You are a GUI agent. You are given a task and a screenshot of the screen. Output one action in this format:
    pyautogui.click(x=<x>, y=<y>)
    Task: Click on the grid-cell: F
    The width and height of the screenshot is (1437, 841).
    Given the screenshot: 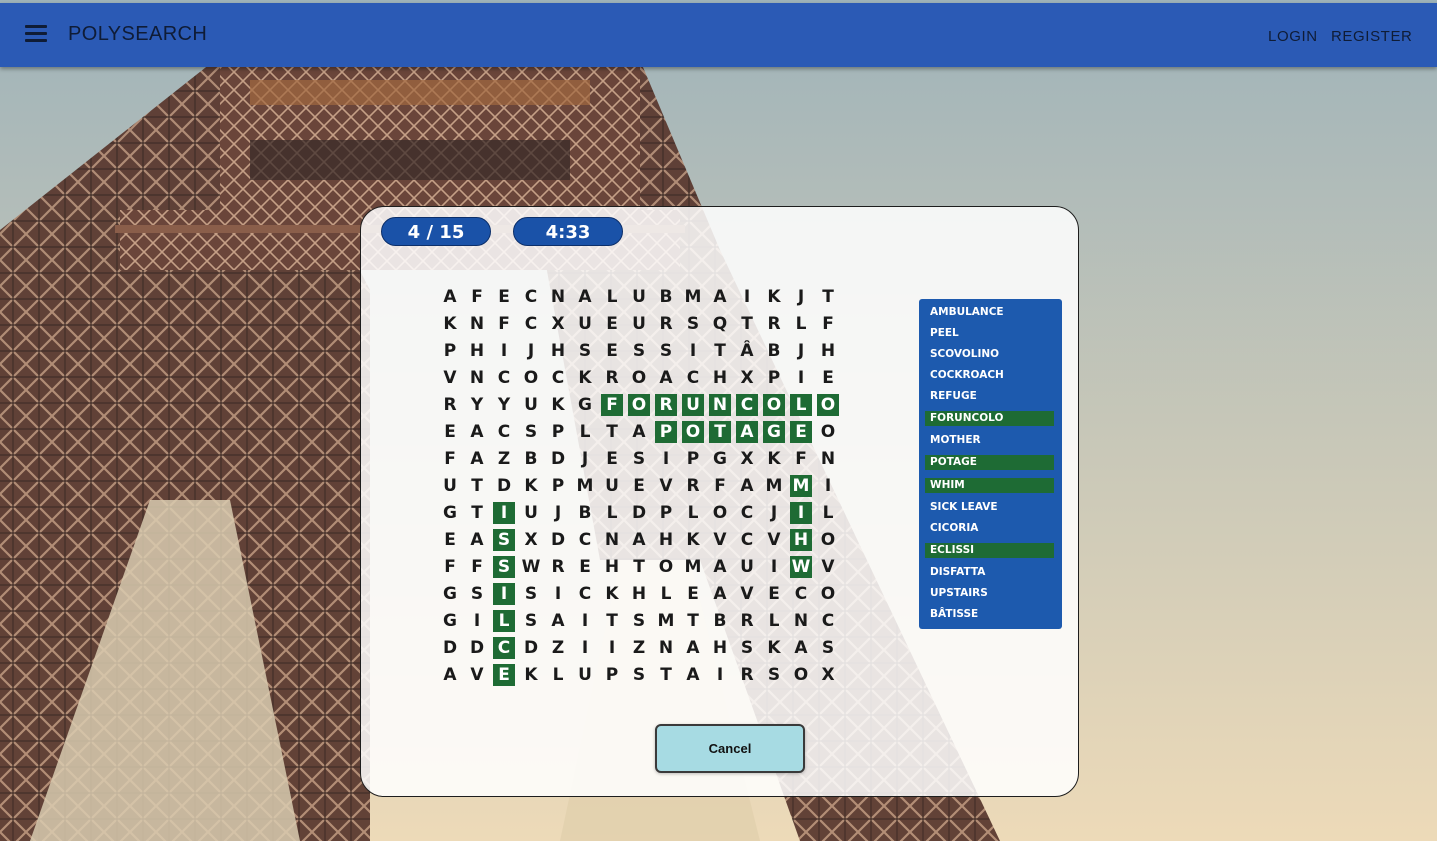 What is the action you would take?
    pyautogui.click(x=612, y=405)
    